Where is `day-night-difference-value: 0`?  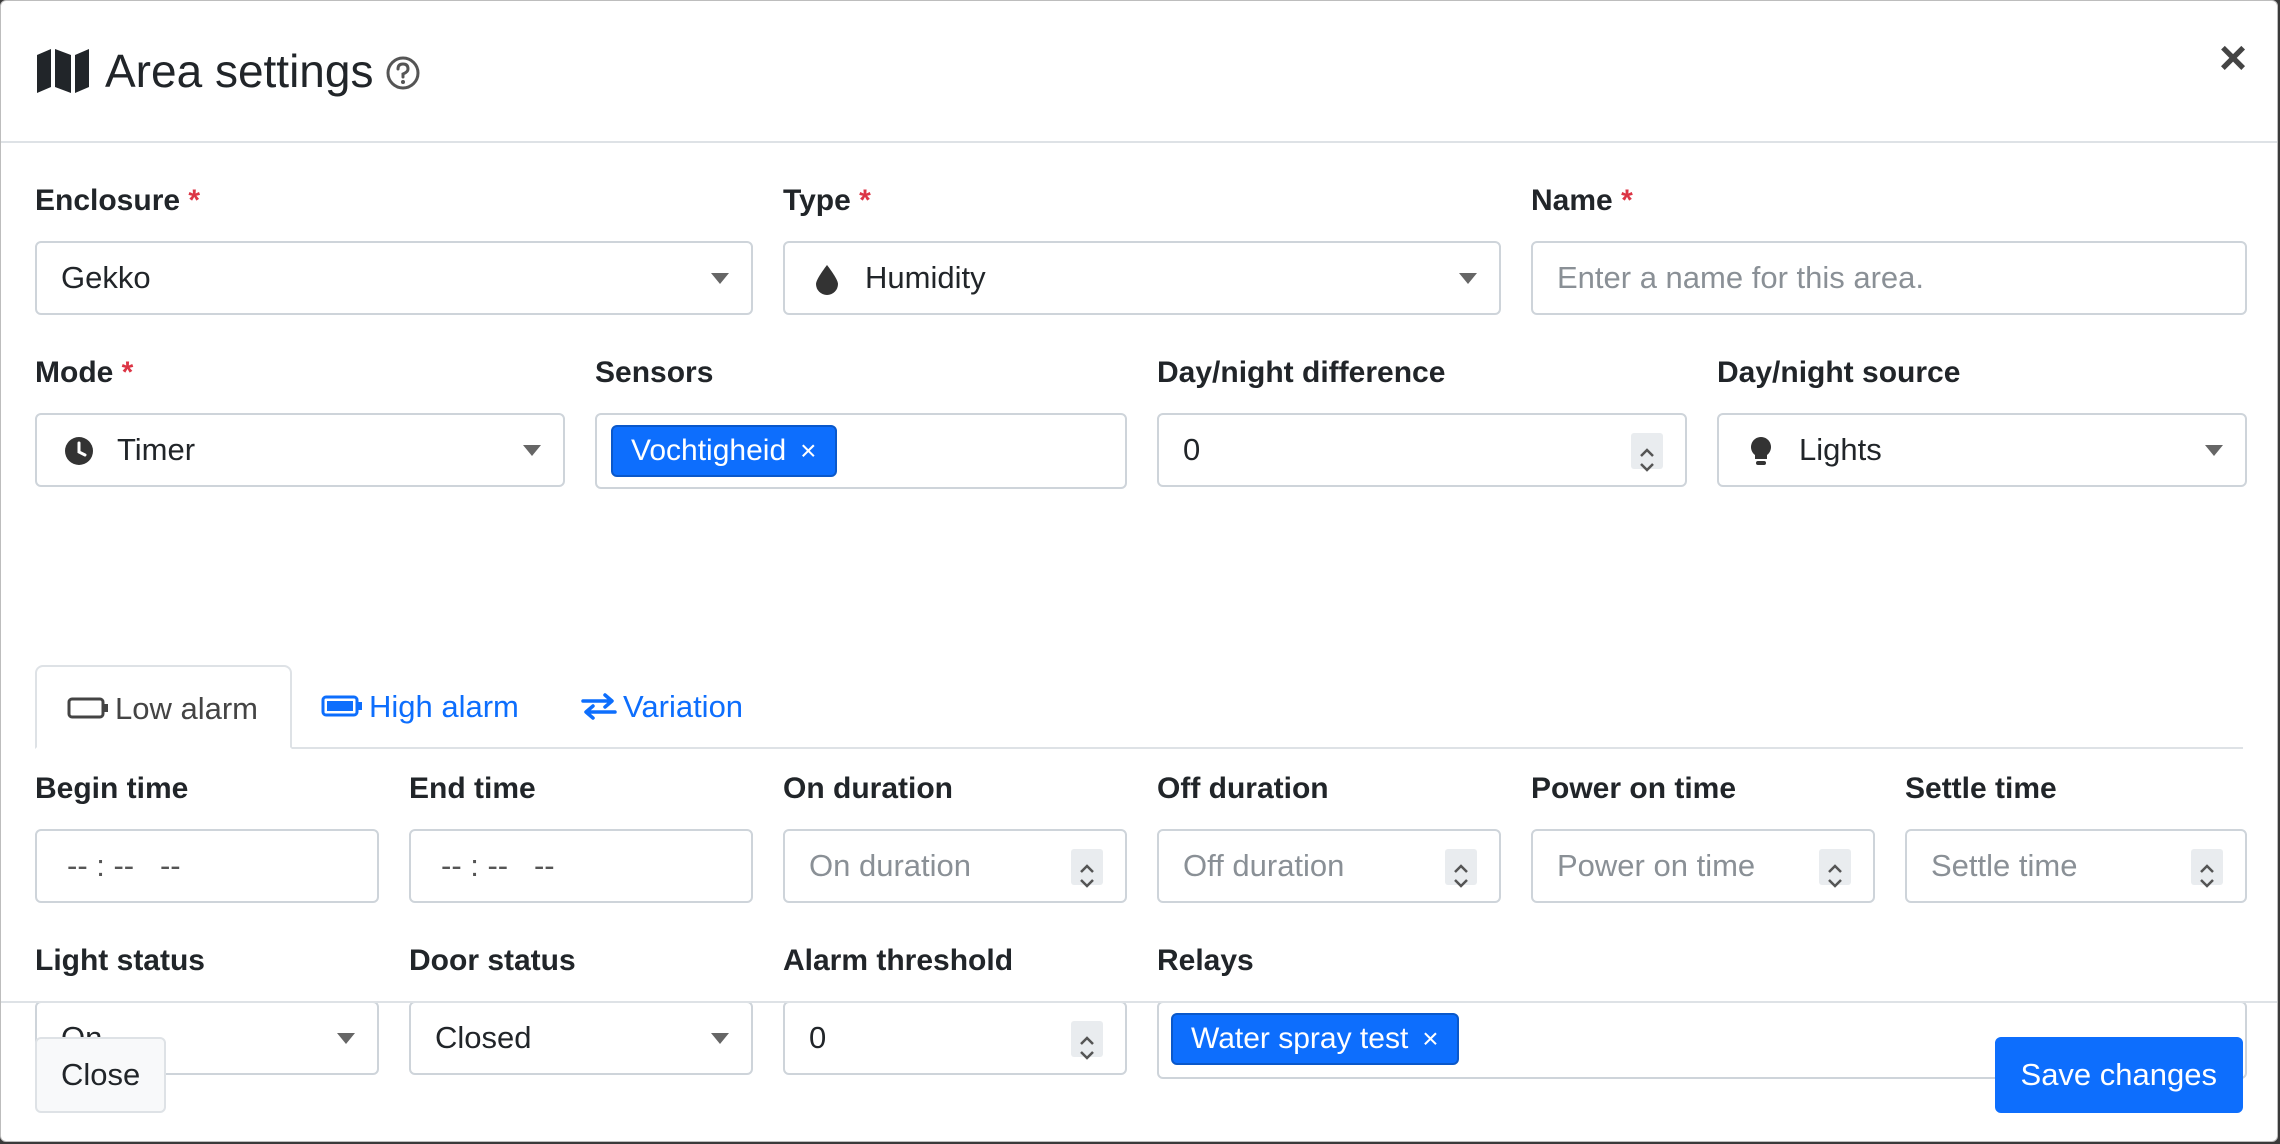 day-night-difference-value: 0 is located at coordinates (1192, 449).